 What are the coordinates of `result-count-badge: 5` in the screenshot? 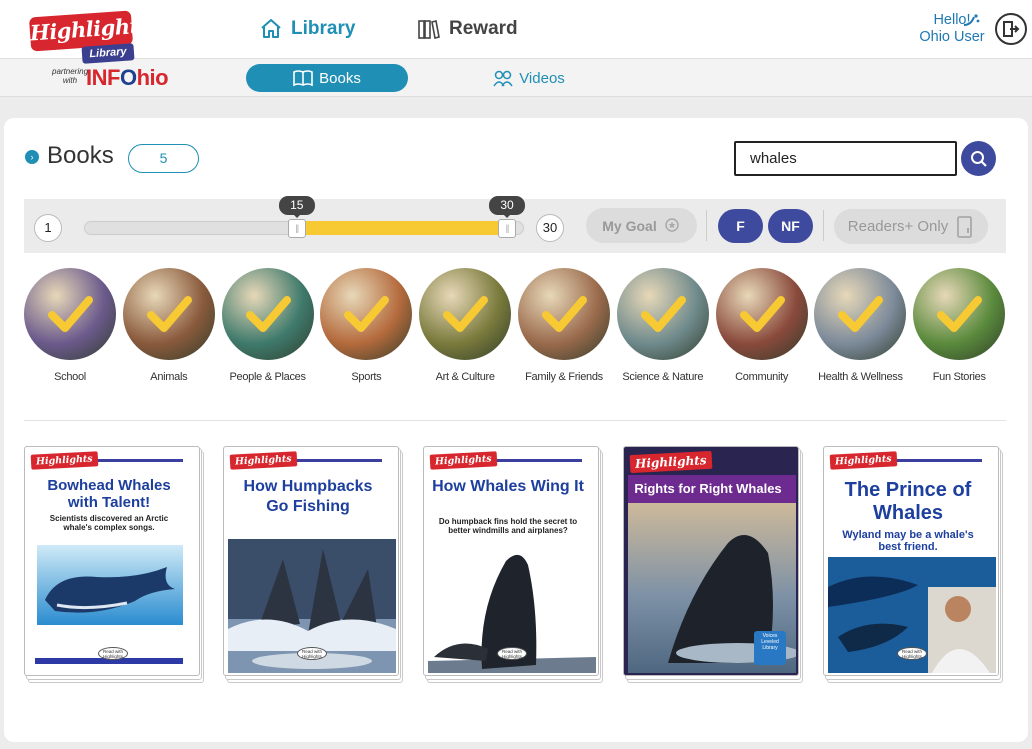 It's located at (163, 158).